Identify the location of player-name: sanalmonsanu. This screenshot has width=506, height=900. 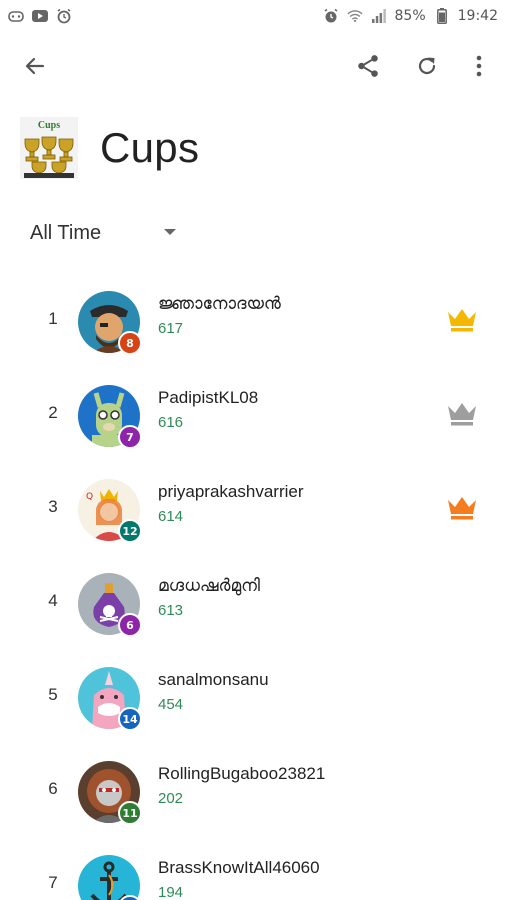
(213, 679).